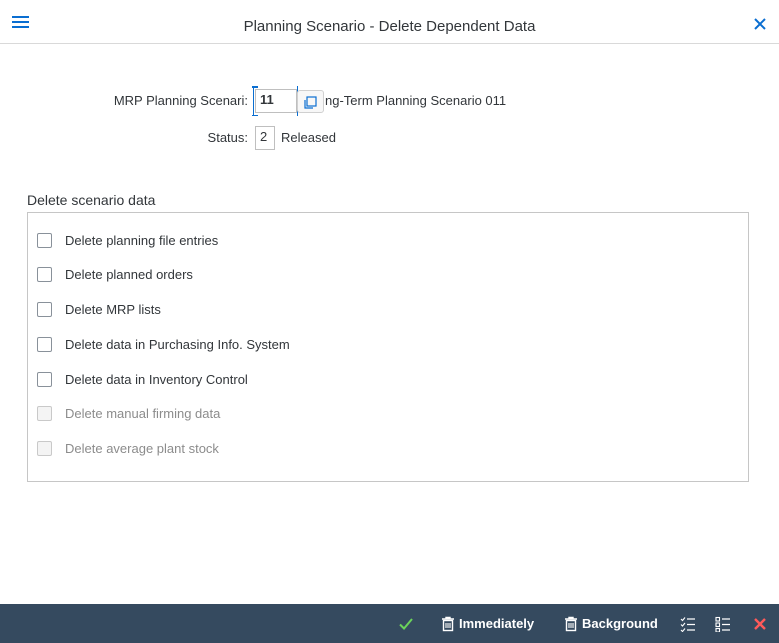  I want to click on value-help-button, so click(310, 101).